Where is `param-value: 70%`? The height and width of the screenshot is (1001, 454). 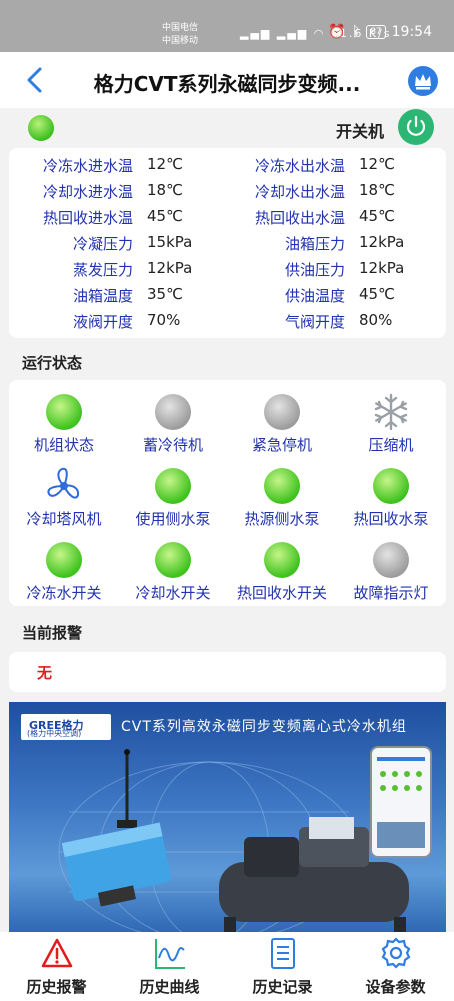 param-value: 70% is located at coordinates (164, 320).